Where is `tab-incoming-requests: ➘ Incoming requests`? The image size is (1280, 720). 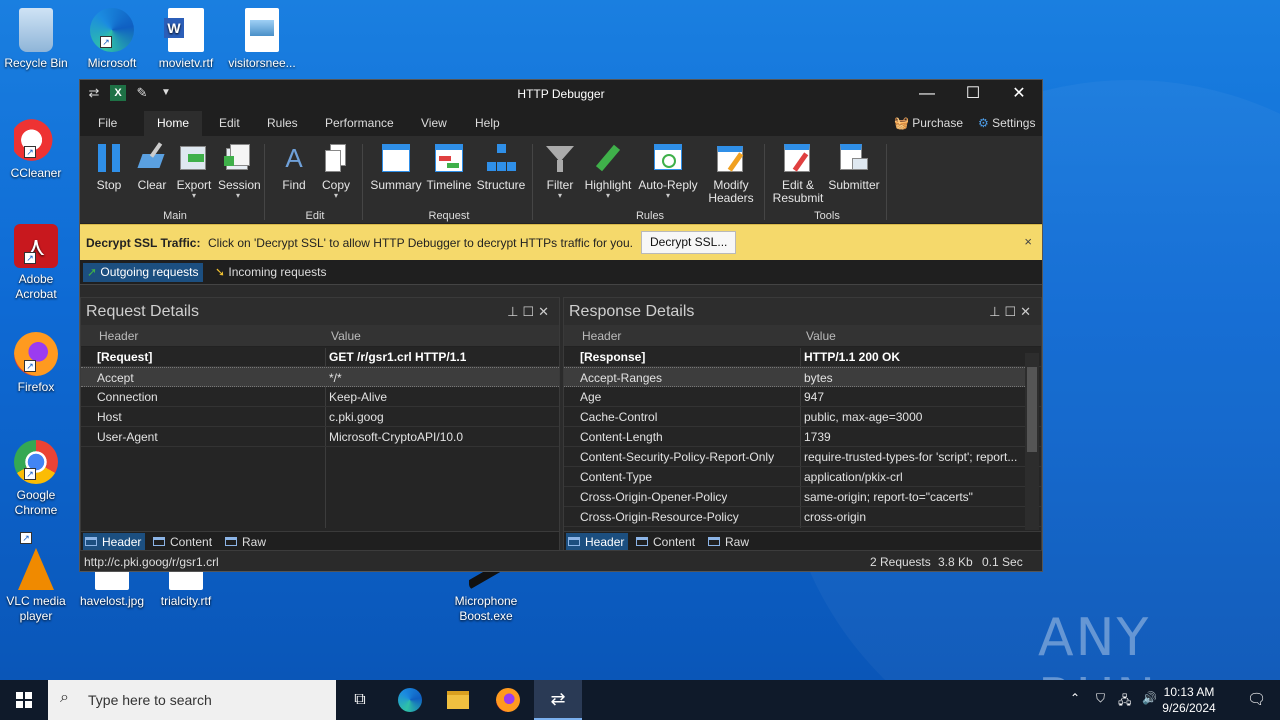
tab-incoming-requests: ➘ Incoming requests is located at coordinates (271, 272).